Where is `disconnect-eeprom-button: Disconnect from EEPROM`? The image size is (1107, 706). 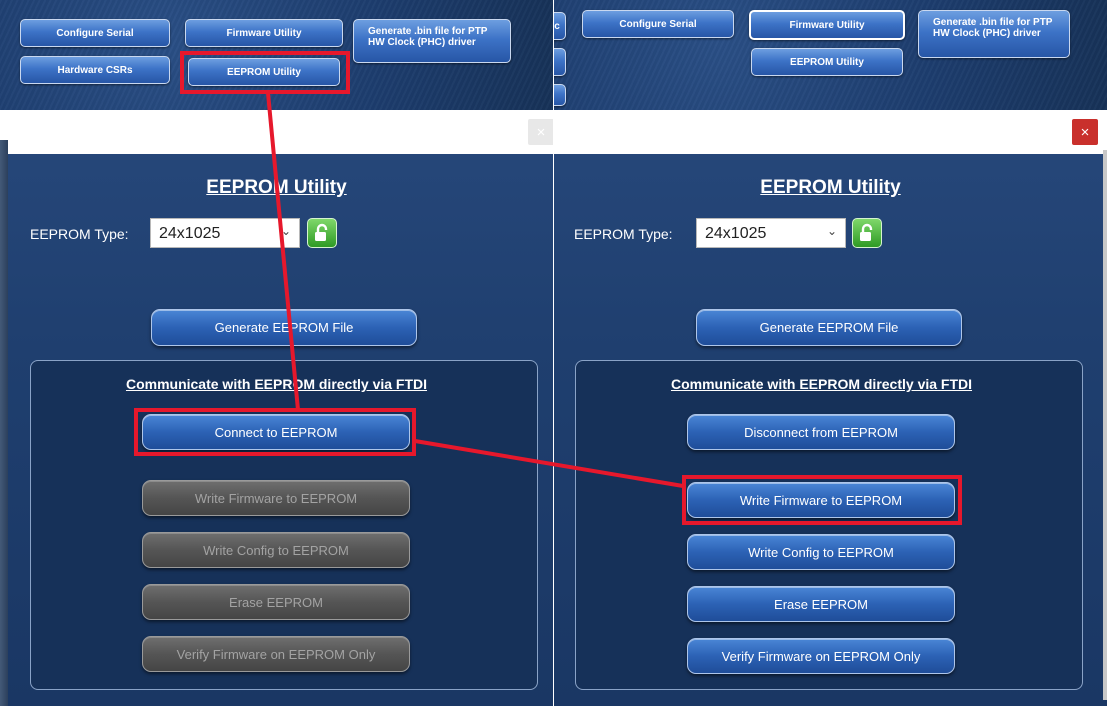 disconnect-eeprom-button: Disconnect from EEPROM is located at coordinates (821, 432).